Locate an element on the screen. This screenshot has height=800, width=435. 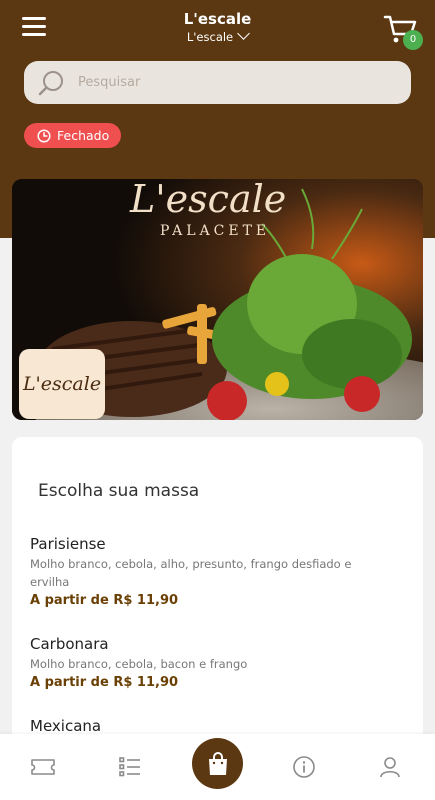
item-name: Mexicana is located at coordinates (66, 726).